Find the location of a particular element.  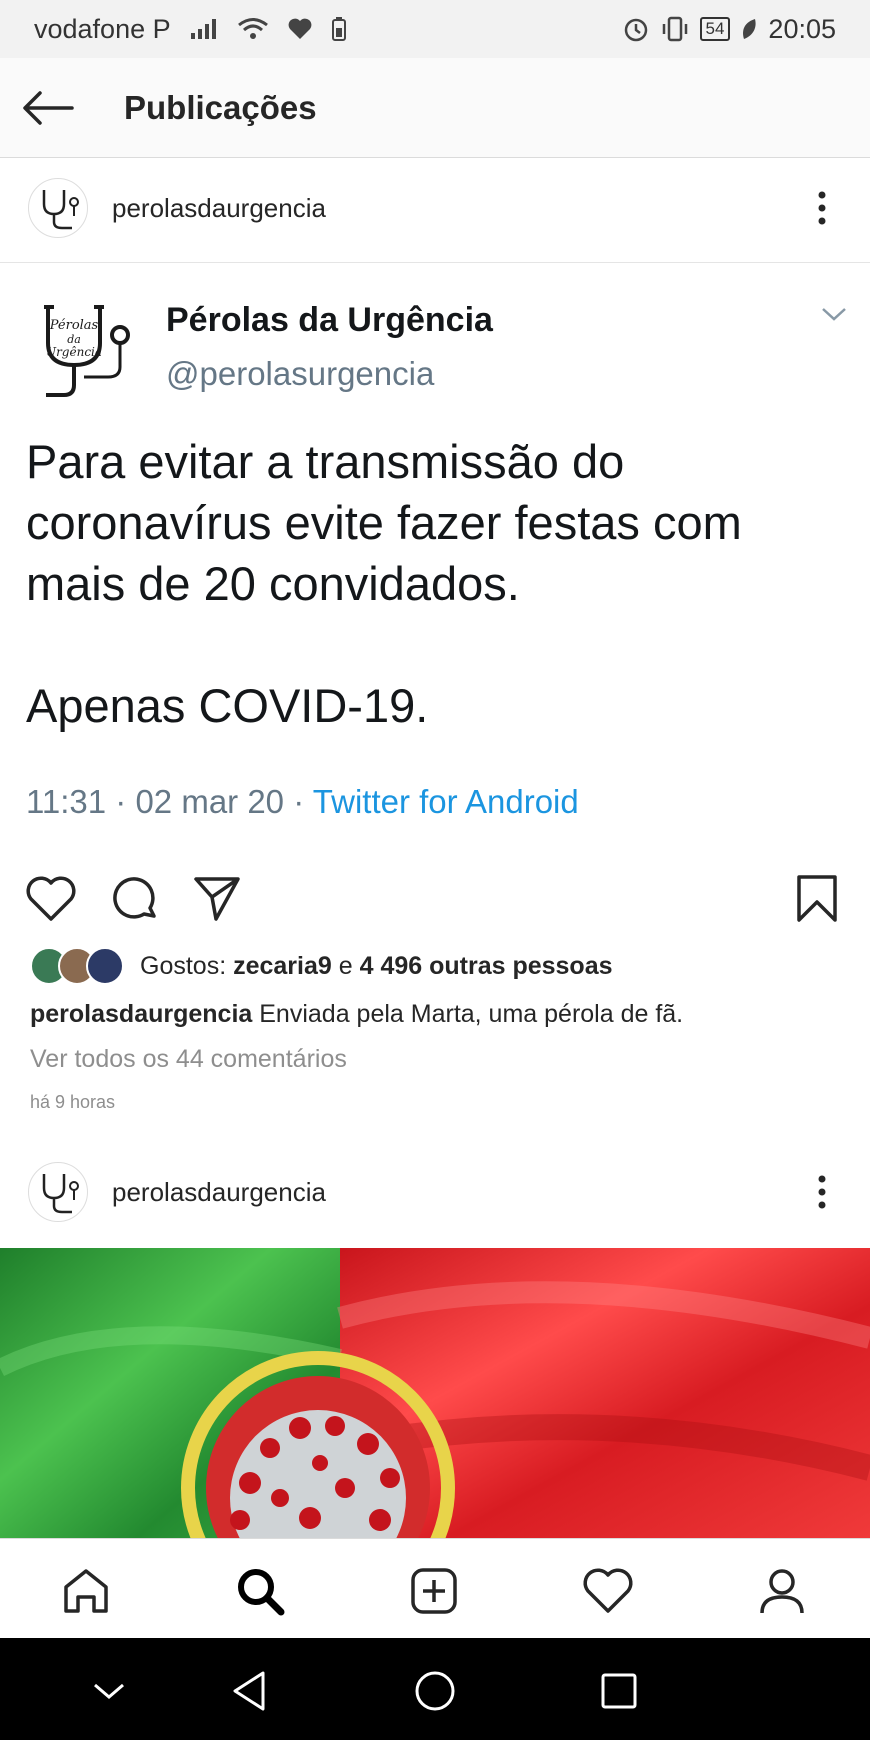

nav-search is located at coordinates (260, 1591).